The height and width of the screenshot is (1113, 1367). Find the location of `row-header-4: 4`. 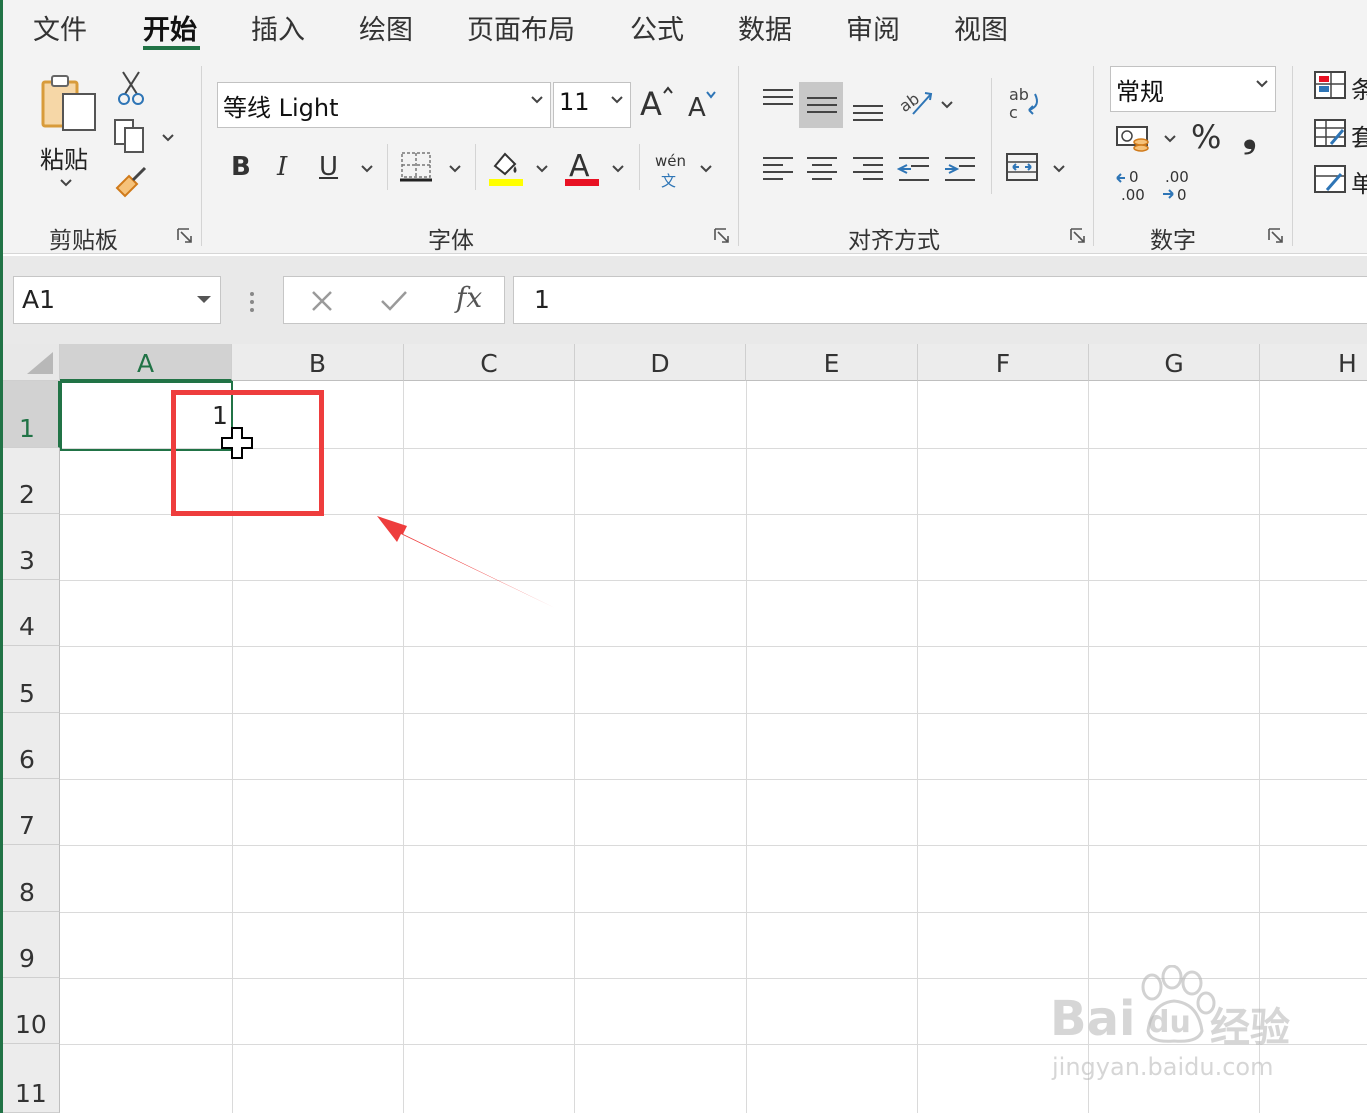

row-header-4: 4 is located at coordinates (31, 613).